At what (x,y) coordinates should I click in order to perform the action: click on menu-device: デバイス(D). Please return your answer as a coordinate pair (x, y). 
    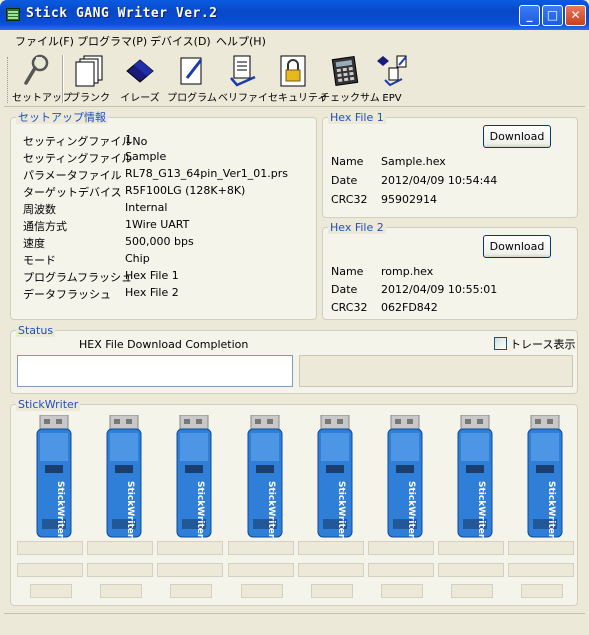
    Looking at the image, I should click on (180, 41).